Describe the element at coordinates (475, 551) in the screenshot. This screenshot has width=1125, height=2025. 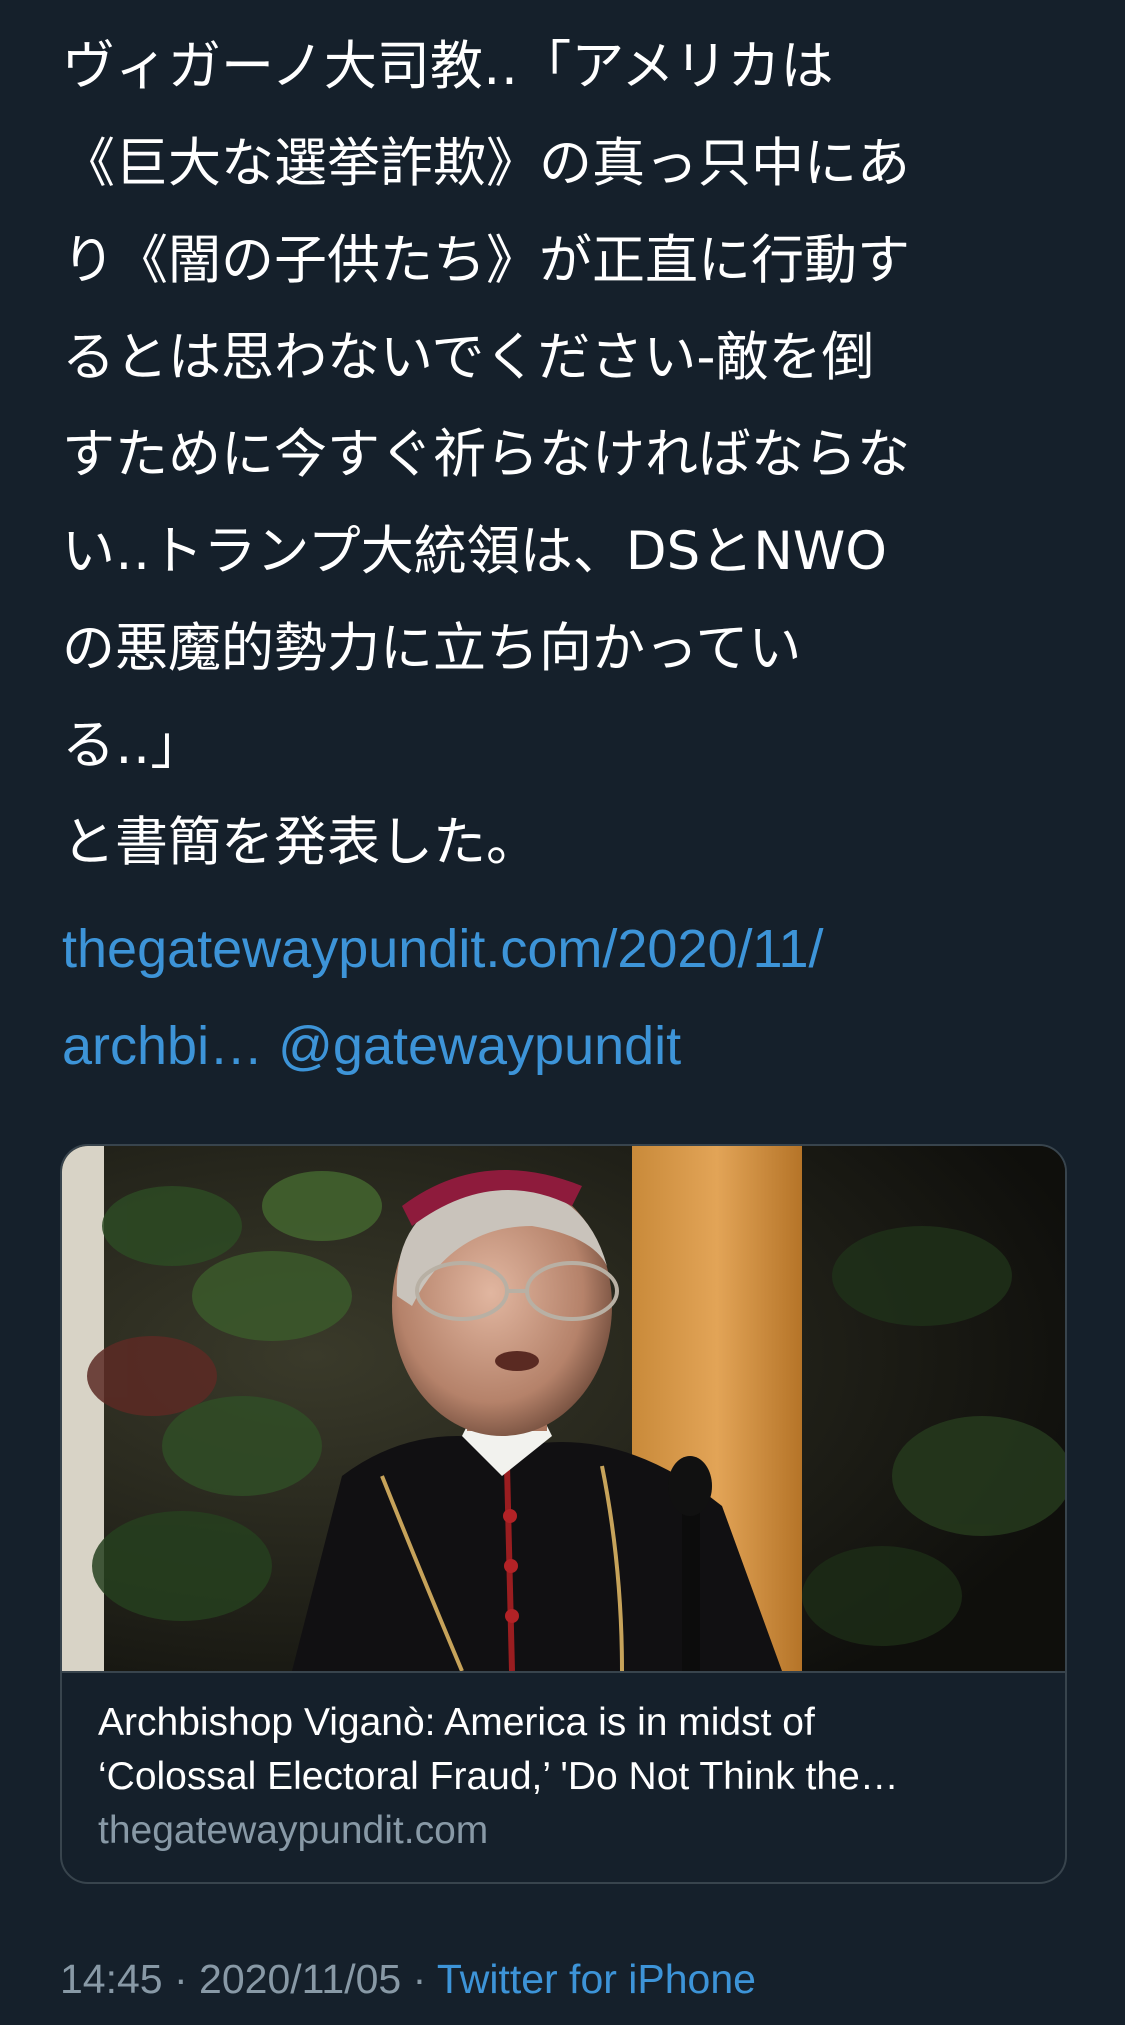
I see `tweet-text-line: い‥トランプ大統領は、DSとNWO` at that location.